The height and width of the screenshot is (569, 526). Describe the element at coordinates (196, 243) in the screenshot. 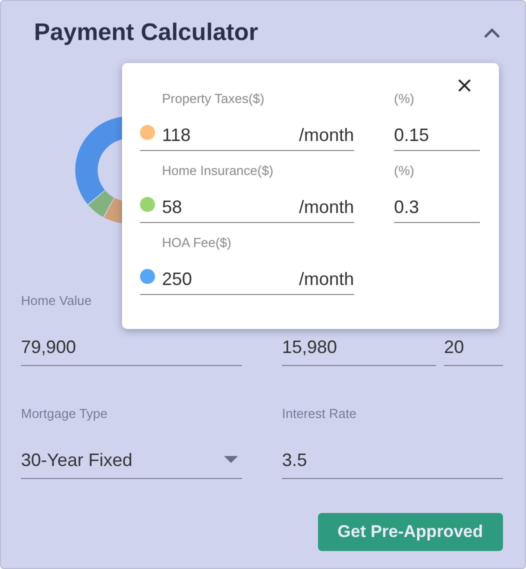

I see `fee-label: HOA Fee($)` at that location.